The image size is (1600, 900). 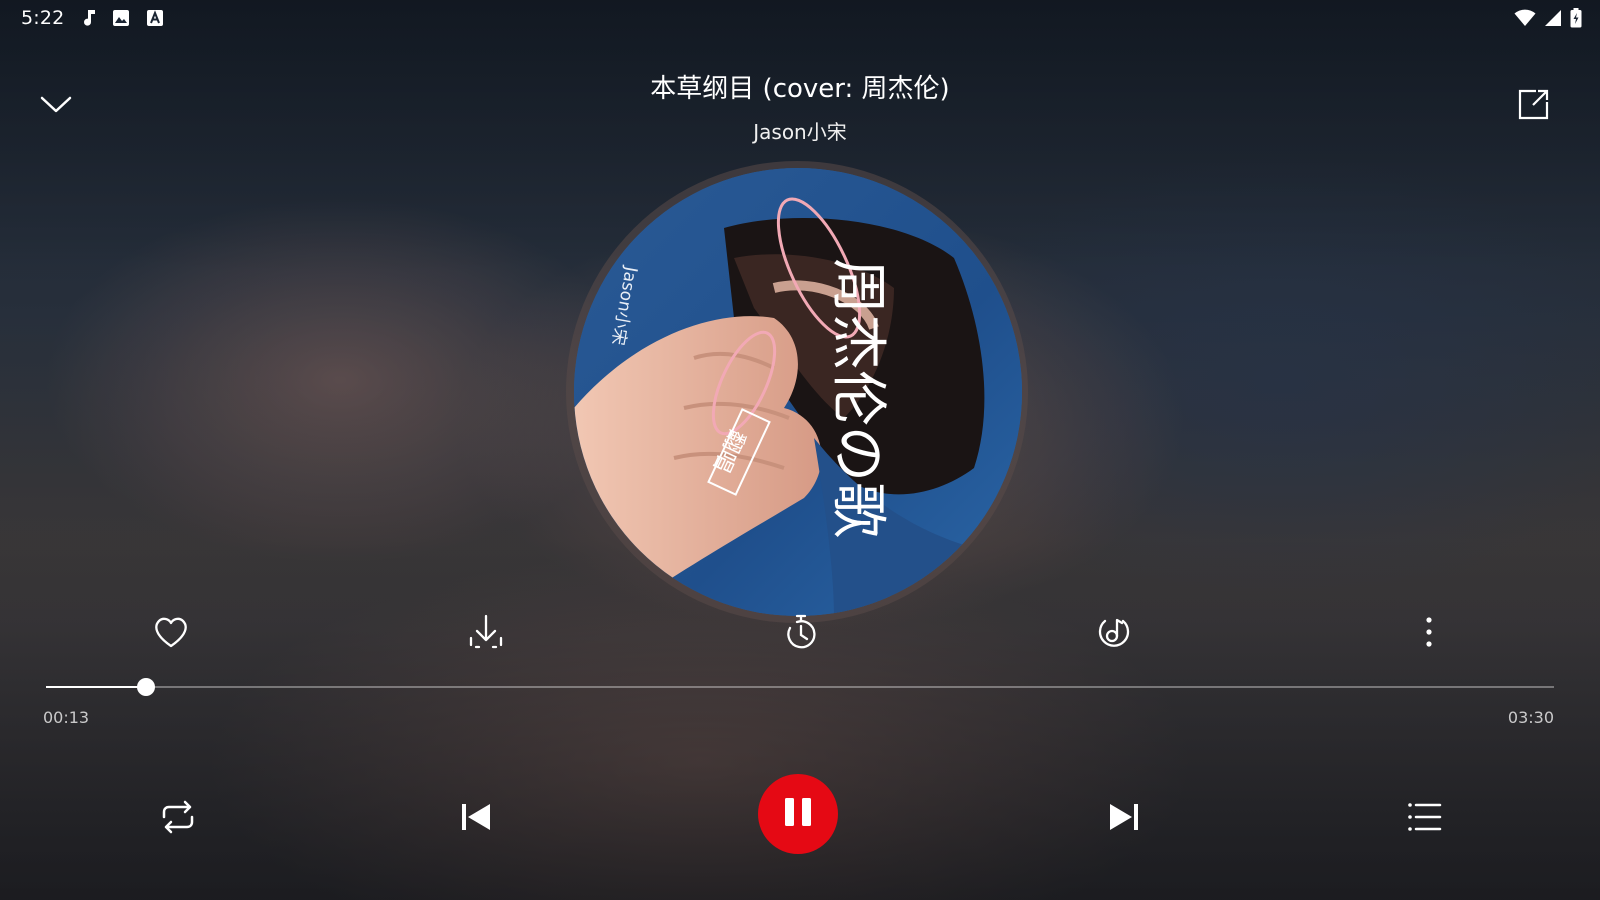 I want to click on share-button, so click(x=1534, y=104).